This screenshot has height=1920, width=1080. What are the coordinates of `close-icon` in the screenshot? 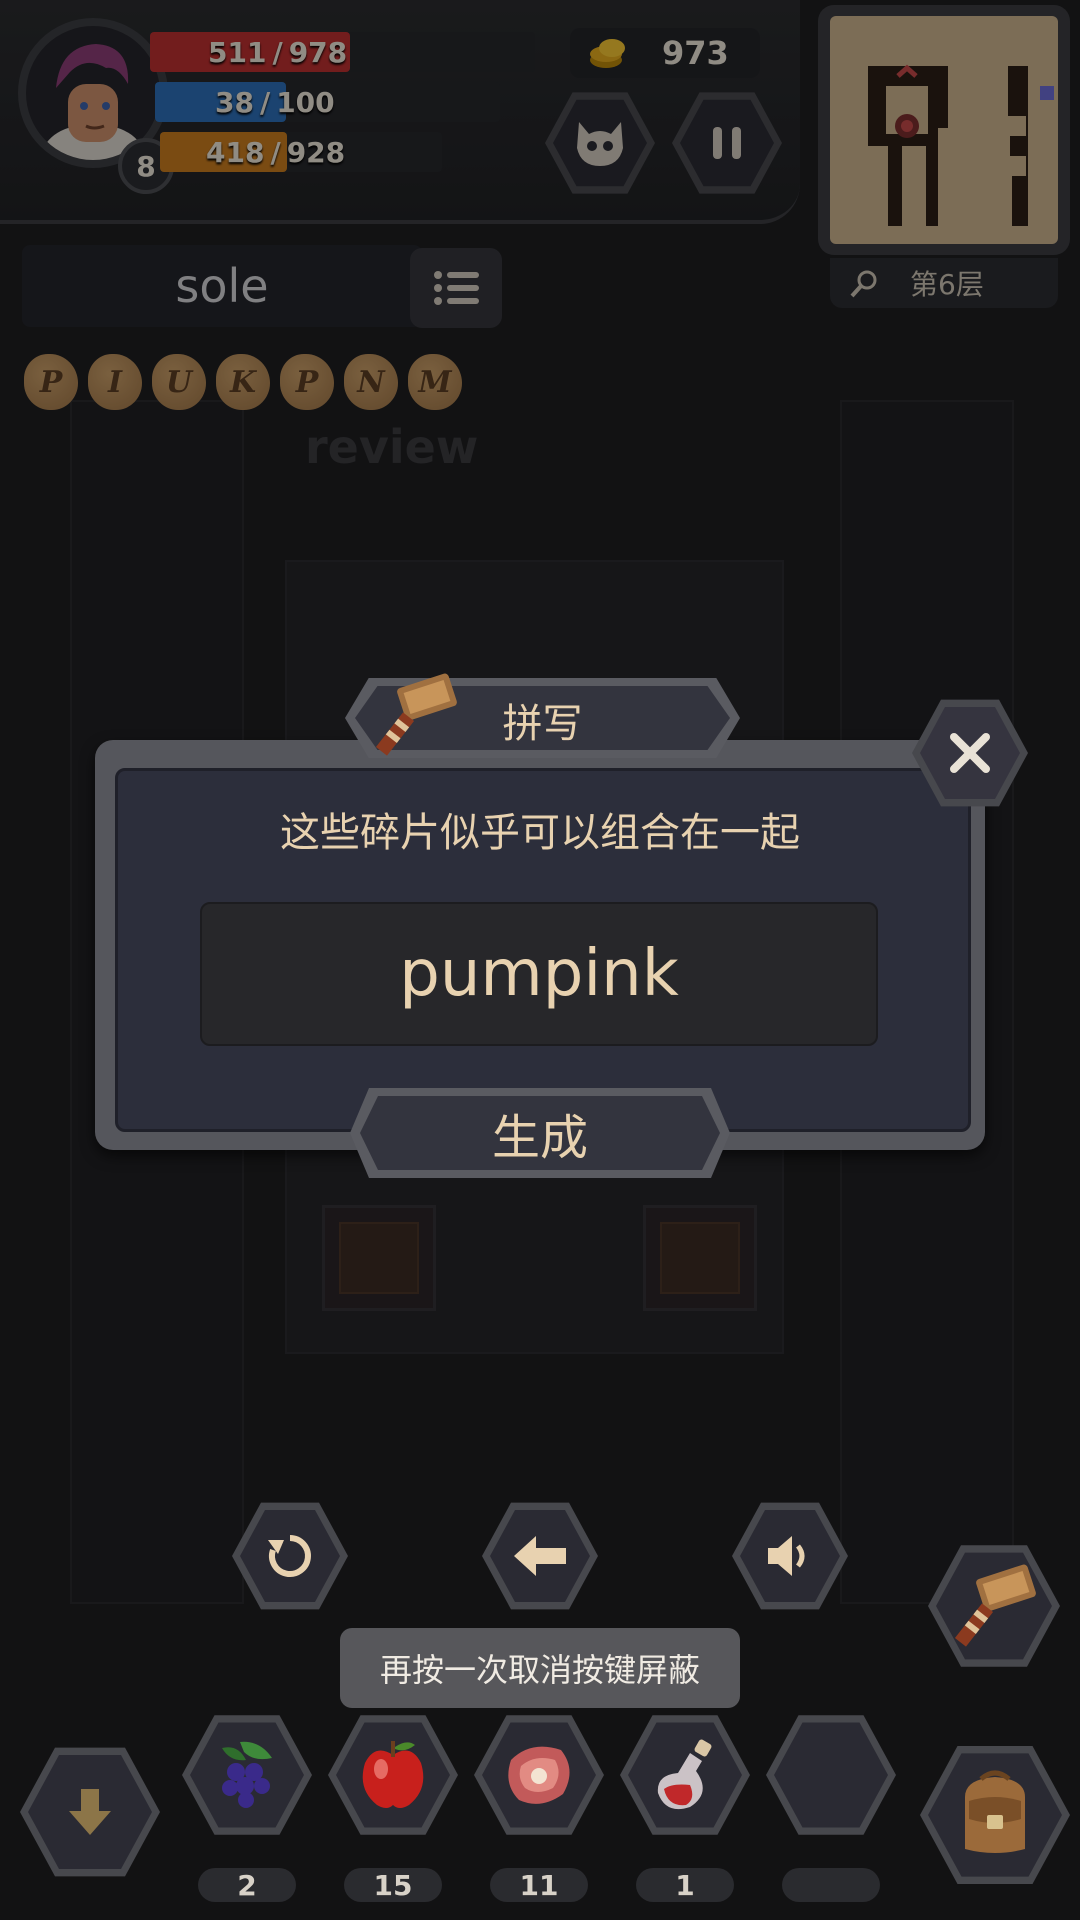 It's located at (970, 753).